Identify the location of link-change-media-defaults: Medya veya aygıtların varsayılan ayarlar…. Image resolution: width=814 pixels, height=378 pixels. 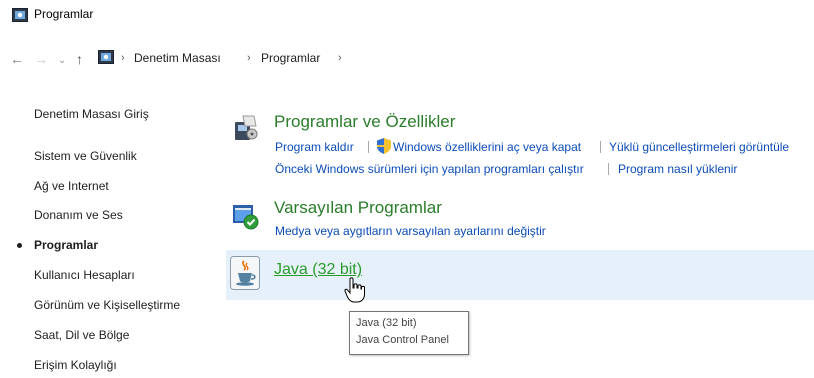
(410, 231).